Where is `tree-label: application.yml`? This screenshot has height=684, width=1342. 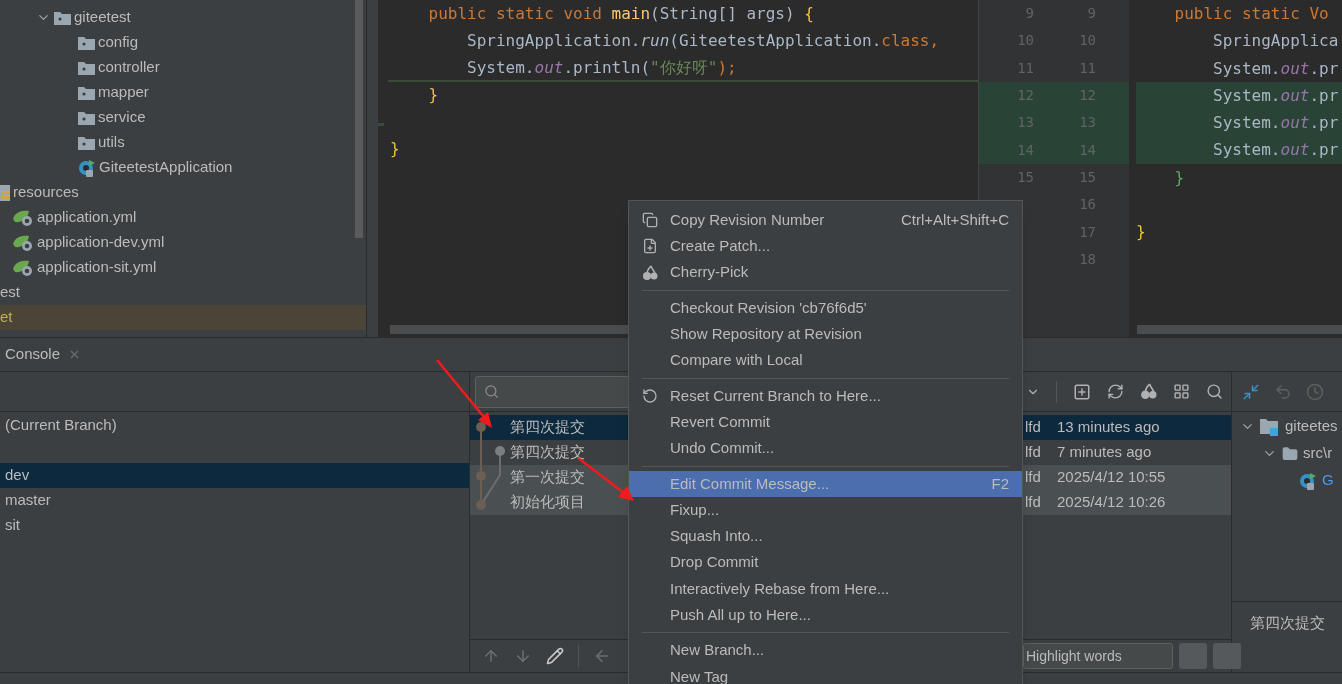
tree-label: application.yml is located at coordinates (87, 217).